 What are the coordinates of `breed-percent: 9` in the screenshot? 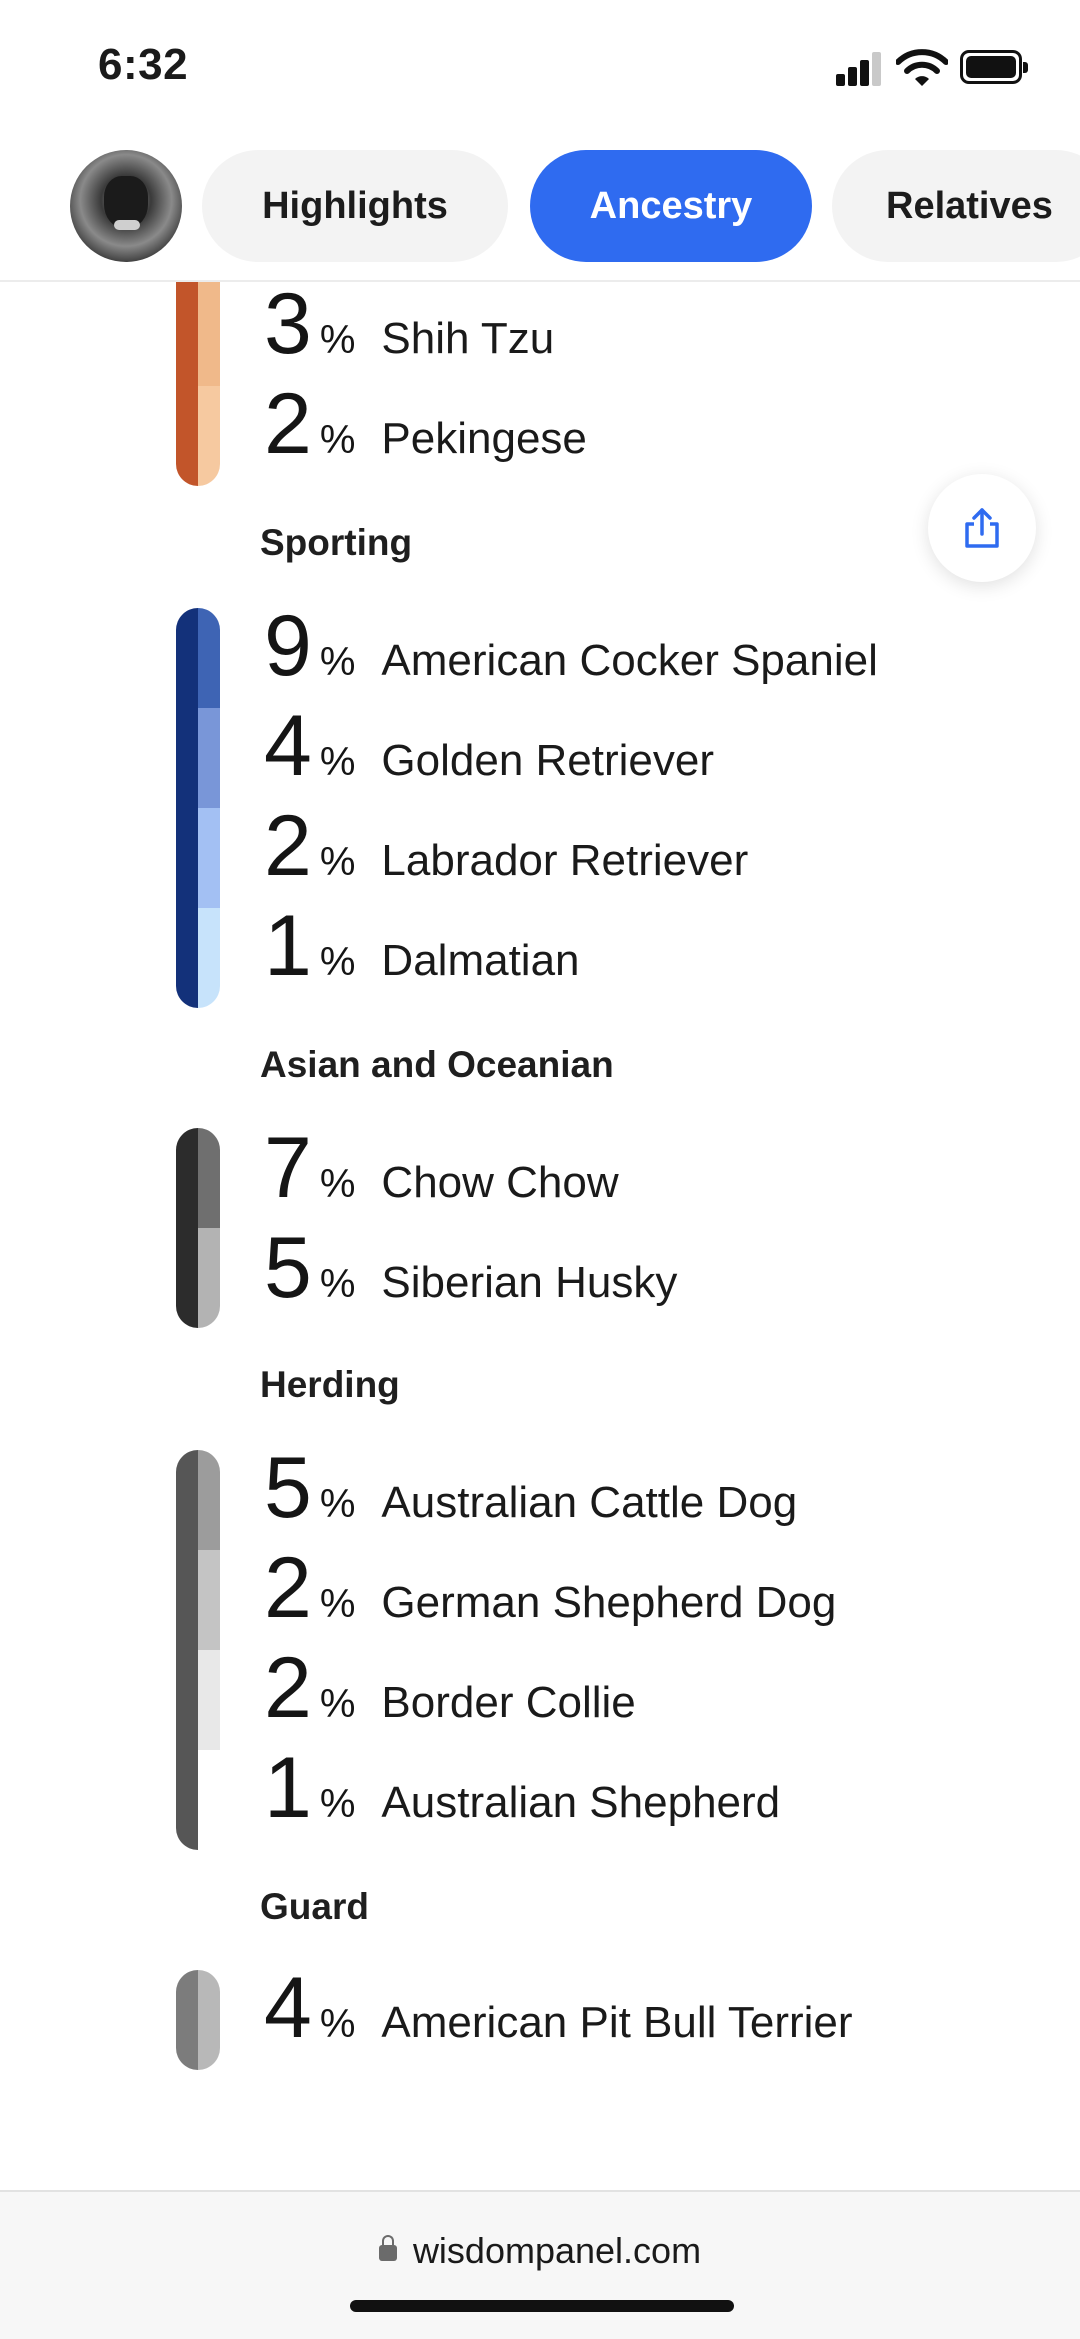 It's located at (288, 646).